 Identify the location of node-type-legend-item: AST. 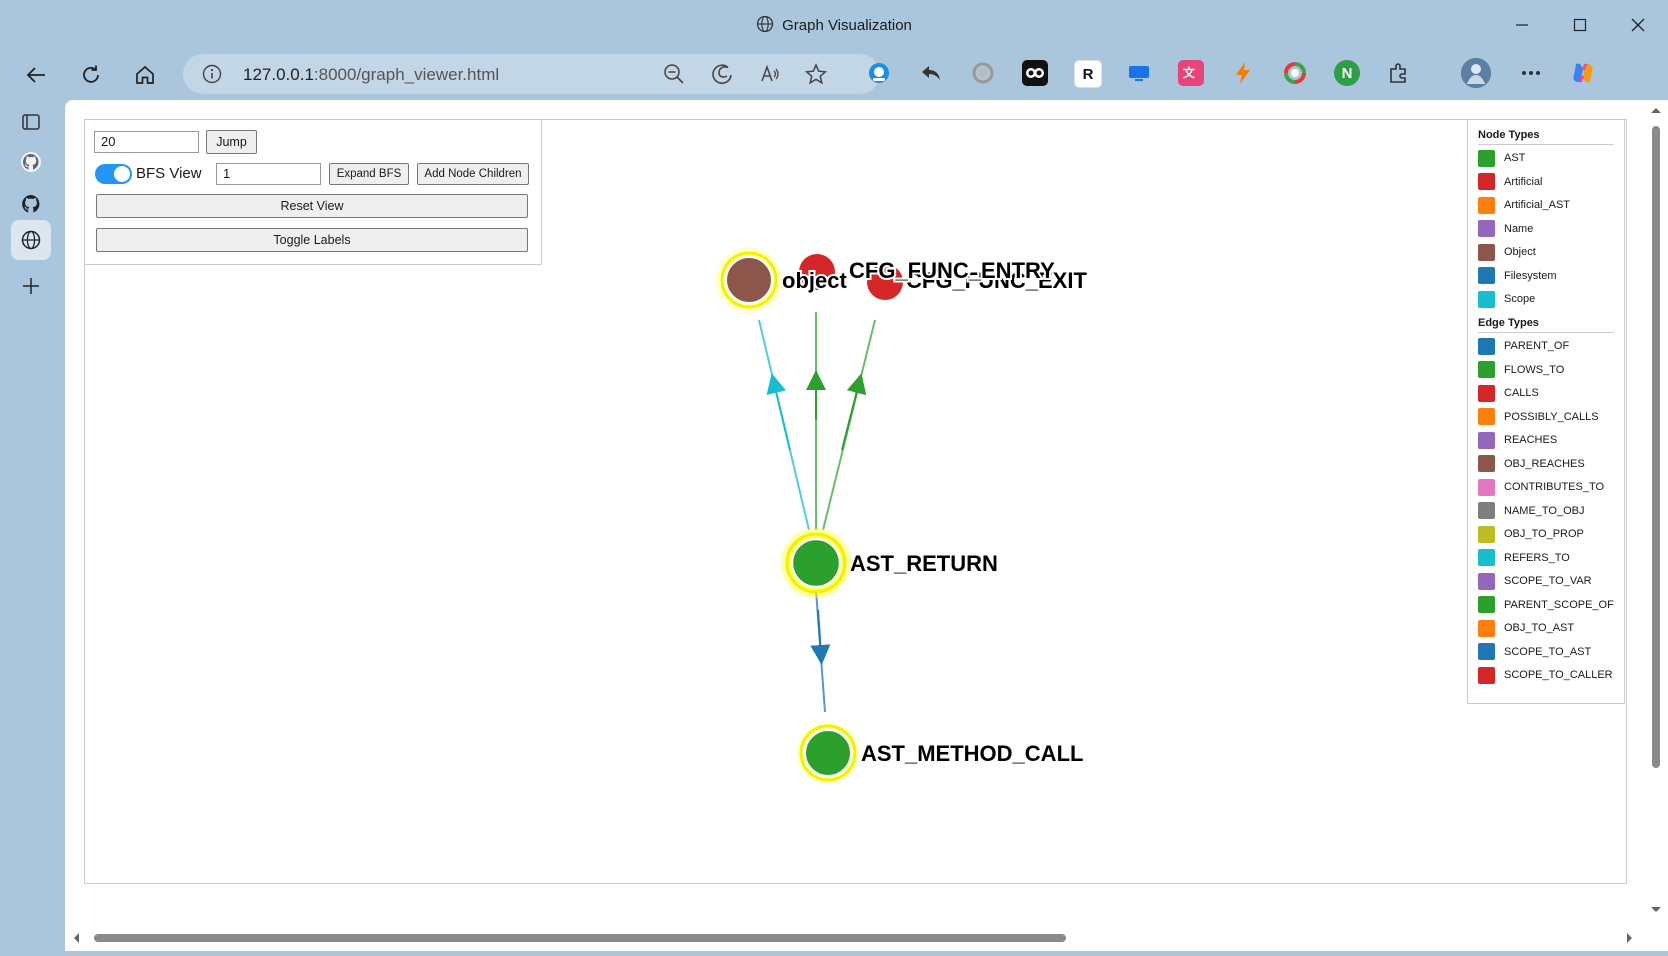
(1501, 158).